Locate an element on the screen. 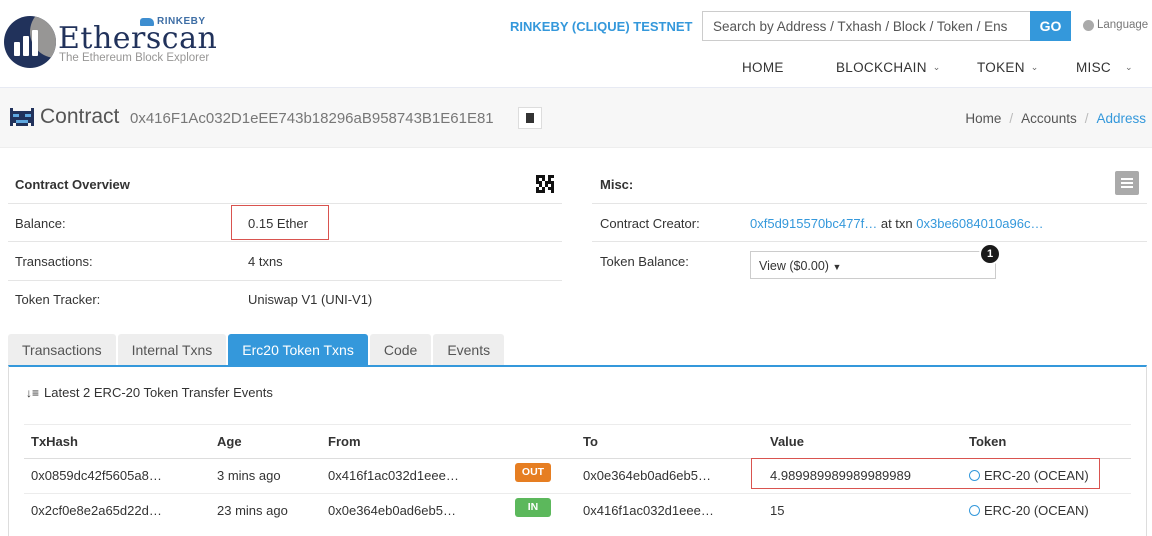 The image size is (1152, 536). column-header-token: Token is located at coordinates (988, 441).